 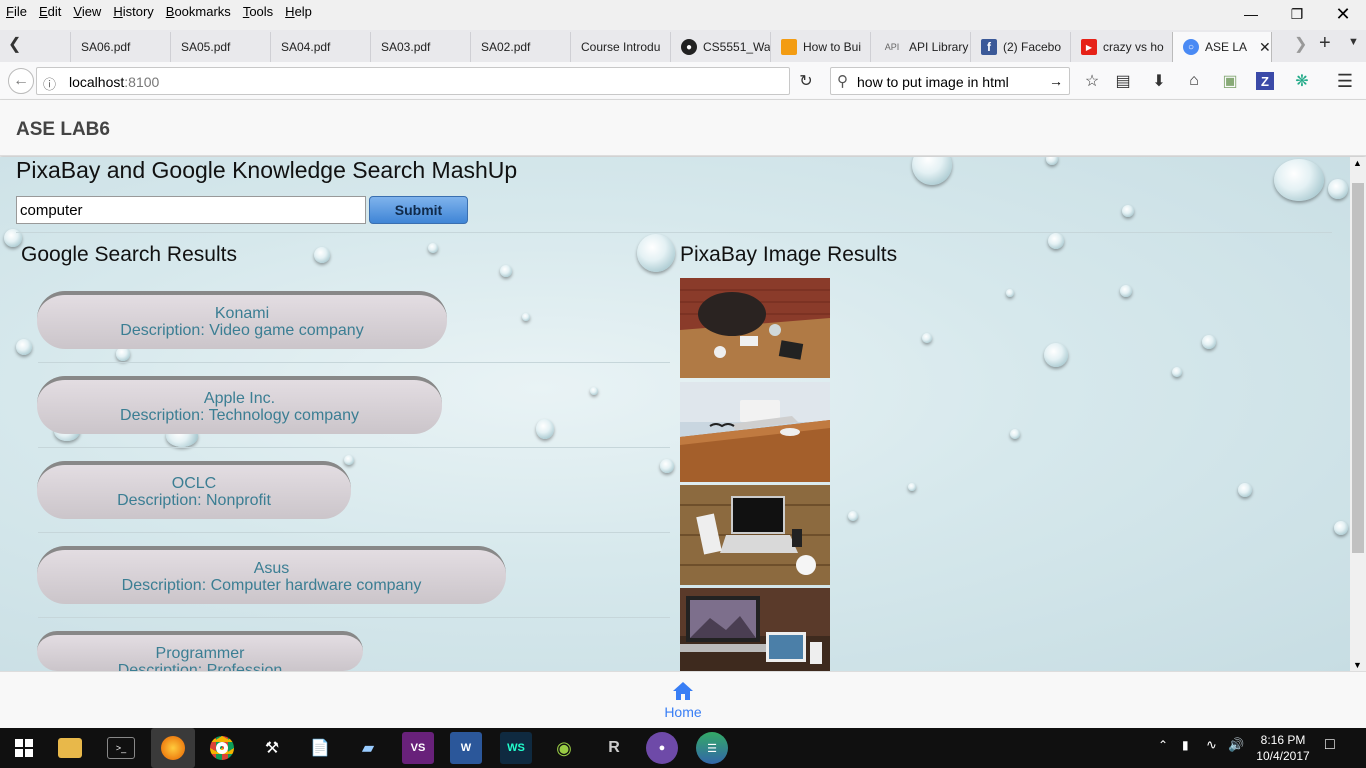 What do you see at coordinates (1325, 43) in the screenshot?
I see `new-tab-icon: +` at bounding box center [1325, 43].